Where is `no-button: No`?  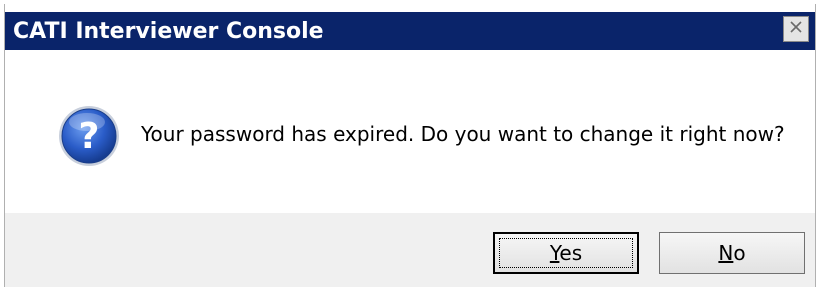 no-button: No is located at coordinates (732, 253).